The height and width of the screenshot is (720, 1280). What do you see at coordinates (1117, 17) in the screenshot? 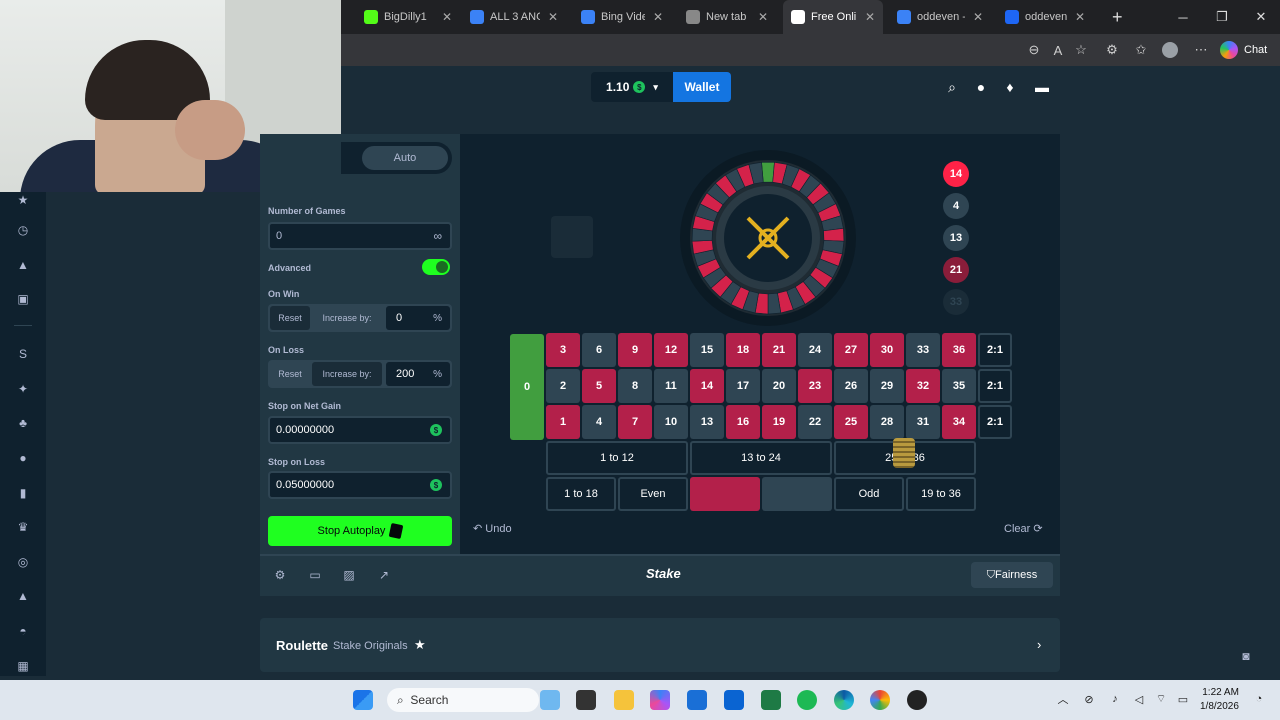
I see `new-tab-button: +` at bounding box center [1117, 17].